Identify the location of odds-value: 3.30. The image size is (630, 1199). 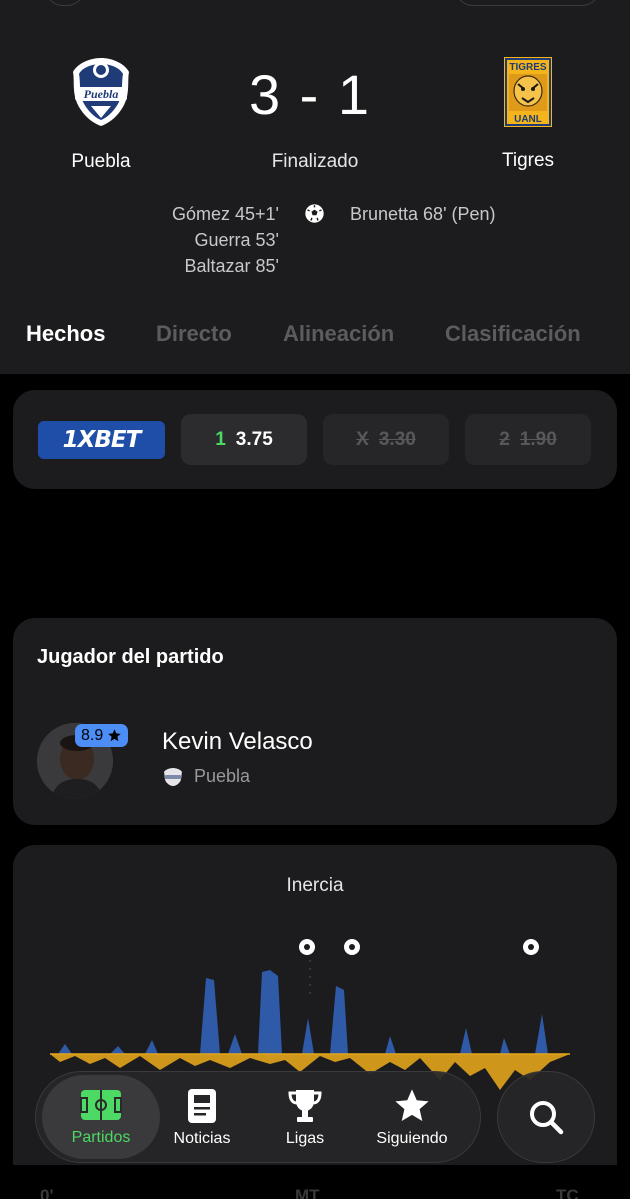
(397, 439).